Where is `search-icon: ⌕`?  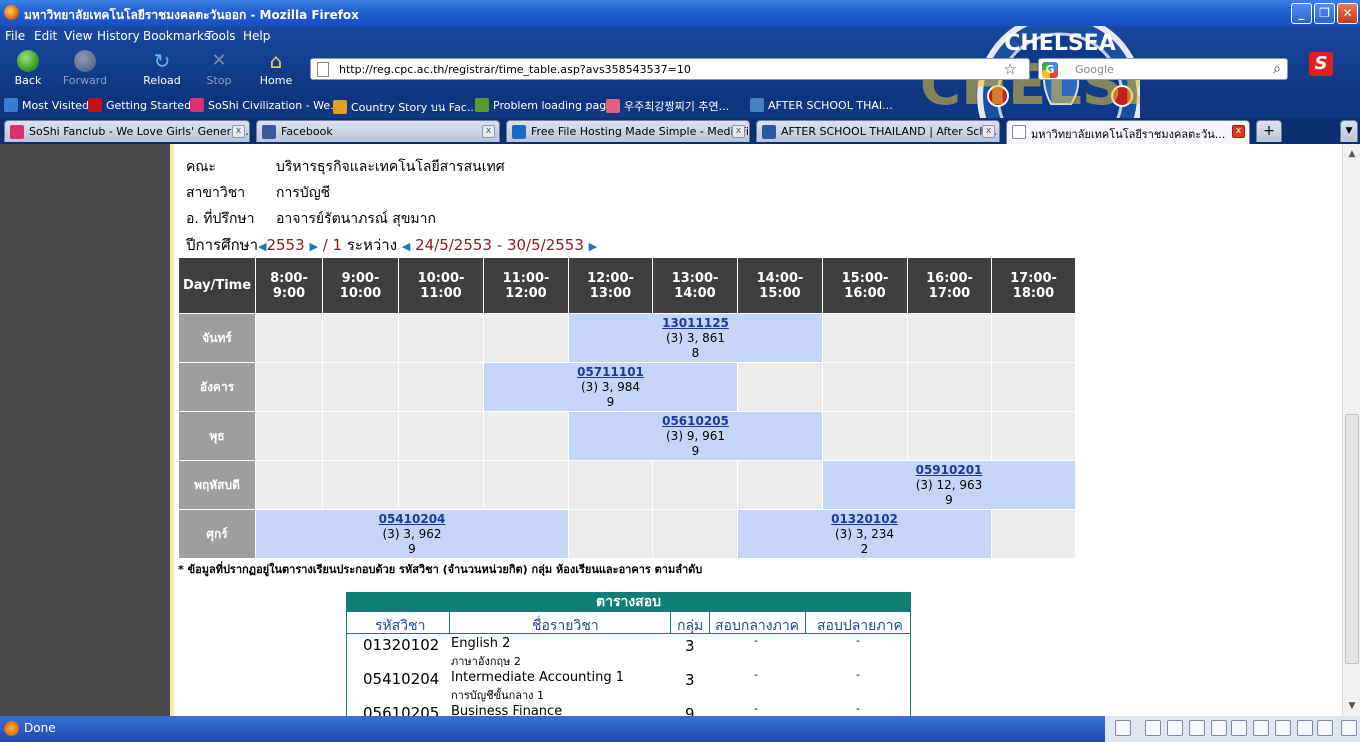 search-icon: ⌕ is located at coordinates (1277, 69).